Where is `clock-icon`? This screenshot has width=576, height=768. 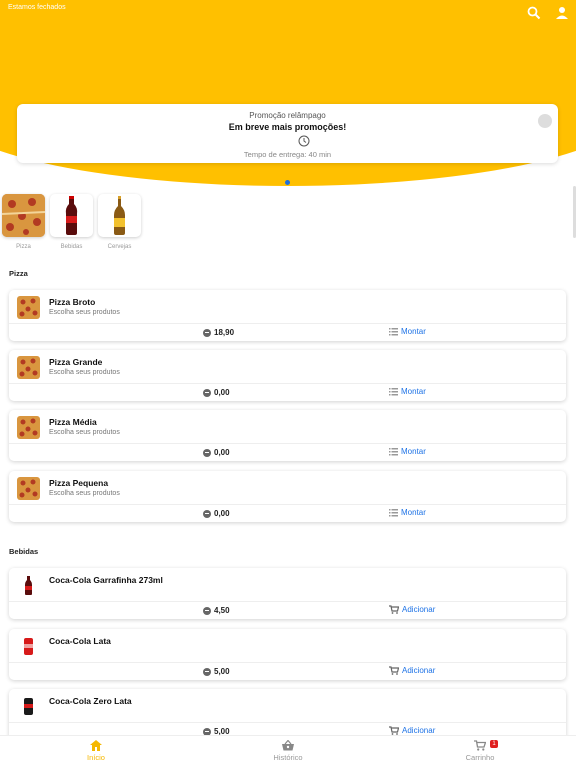
clock-icon is located at coordinates (304, 140).